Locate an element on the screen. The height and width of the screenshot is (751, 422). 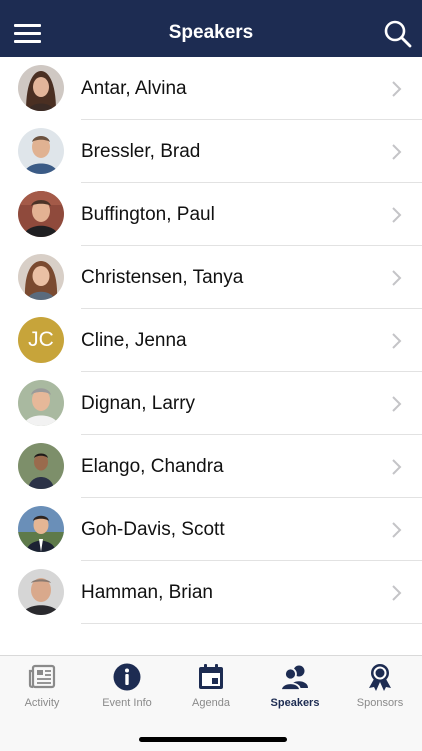
speaker-row: Antar, Alvina is located at coordinates (211, 88).